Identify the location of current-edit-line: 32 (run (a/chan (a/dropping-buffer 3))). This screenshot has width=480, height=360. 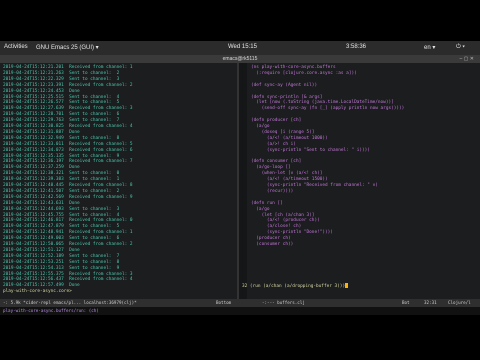
(295, 286).